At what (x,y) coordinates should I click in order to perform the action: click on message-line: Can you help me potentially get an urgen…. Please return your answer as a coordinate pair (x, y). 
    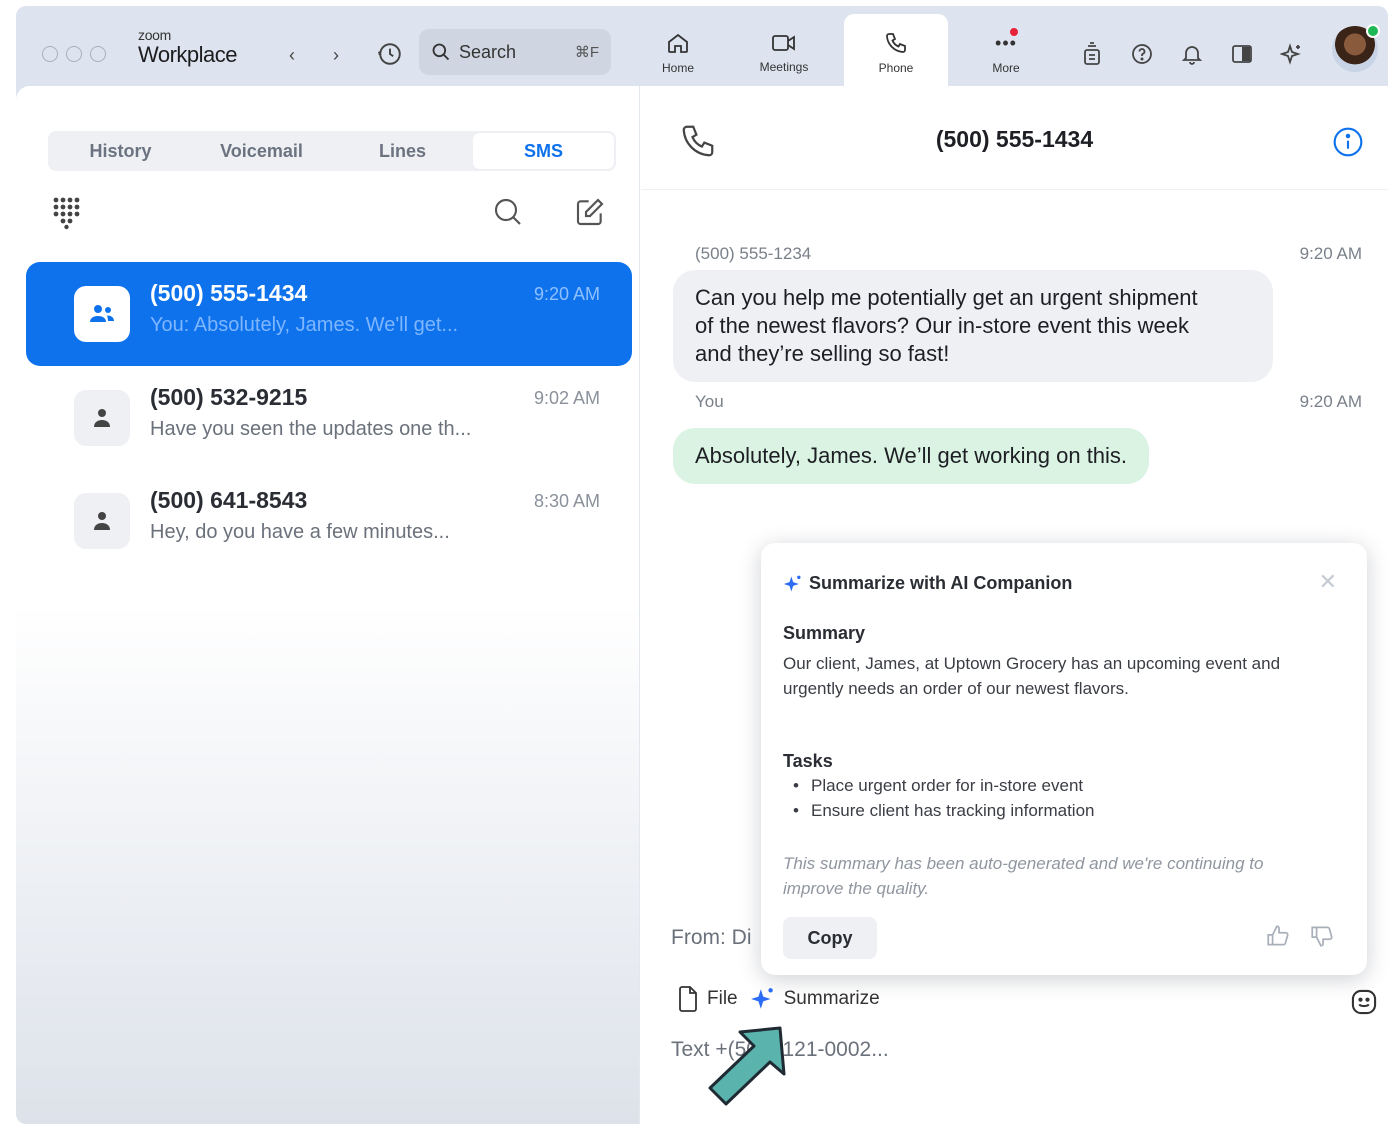
    Looking at the image, I should click on (946, 297).